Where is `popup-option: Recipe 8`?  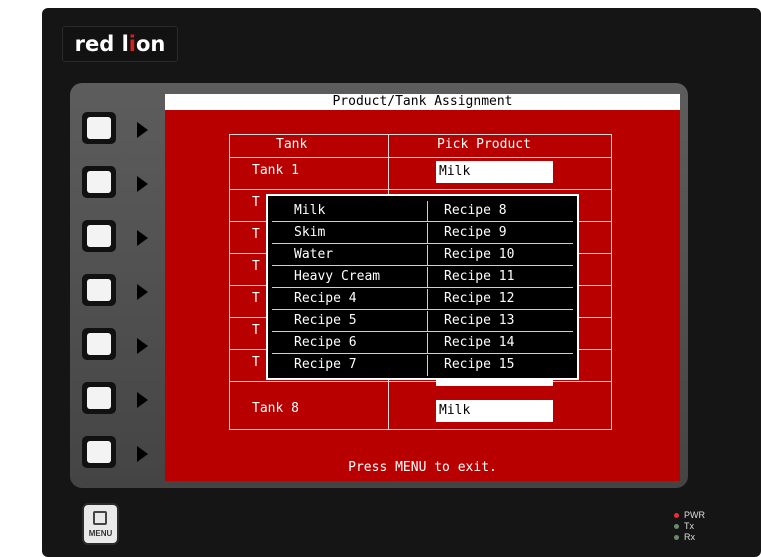
popup-option: Recipe 8 is located at coordinates (475, 211).